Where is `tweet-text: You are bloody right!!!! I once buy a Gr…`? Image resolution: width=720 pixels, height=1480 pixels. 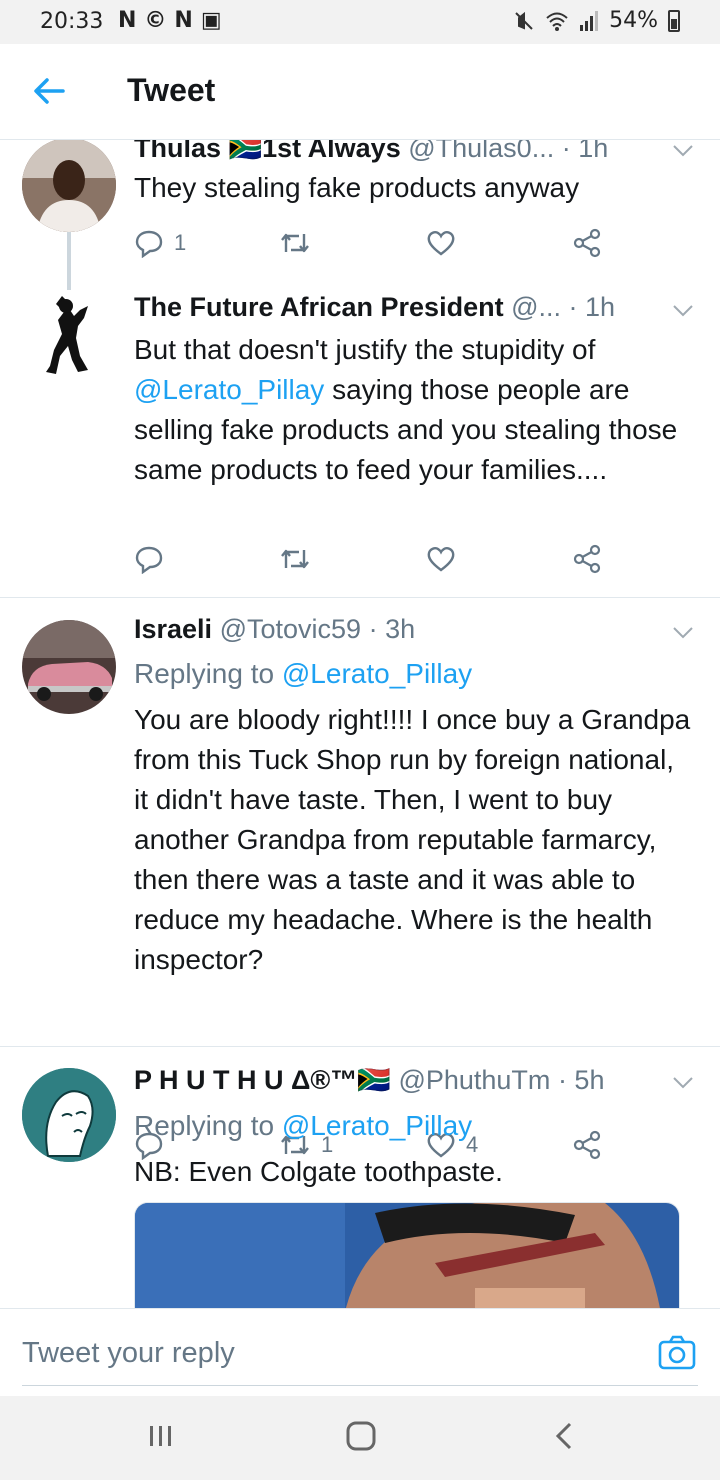
tweet-text: You are bloody right!!!! I once buy a Gr… is located at coordinates (412, 839).